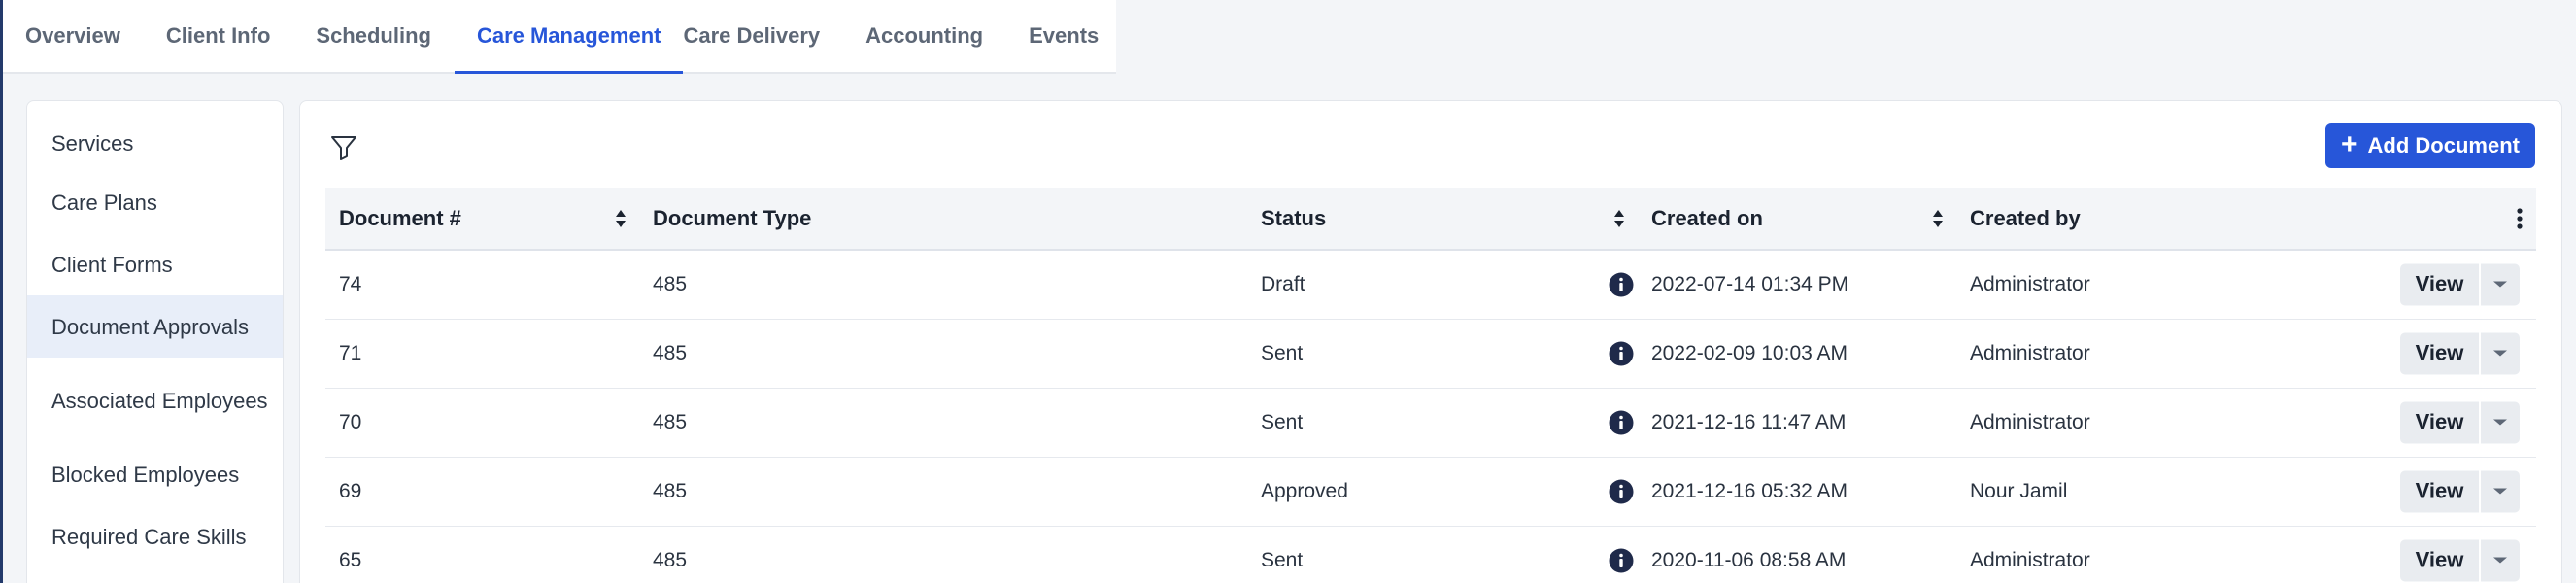 The image size is (2576, 583). Describe the element at coordinates (155, 326) in the screenshot. I see `submenu-item-document-approvals: Document Approvals` at that location.